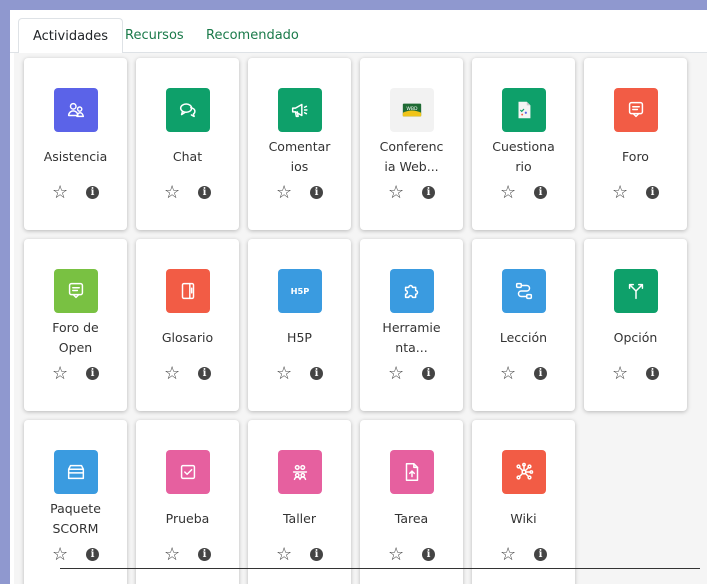 This screenshot has height=584, width=707. I want to click on chat-icon, so click(188, 110).